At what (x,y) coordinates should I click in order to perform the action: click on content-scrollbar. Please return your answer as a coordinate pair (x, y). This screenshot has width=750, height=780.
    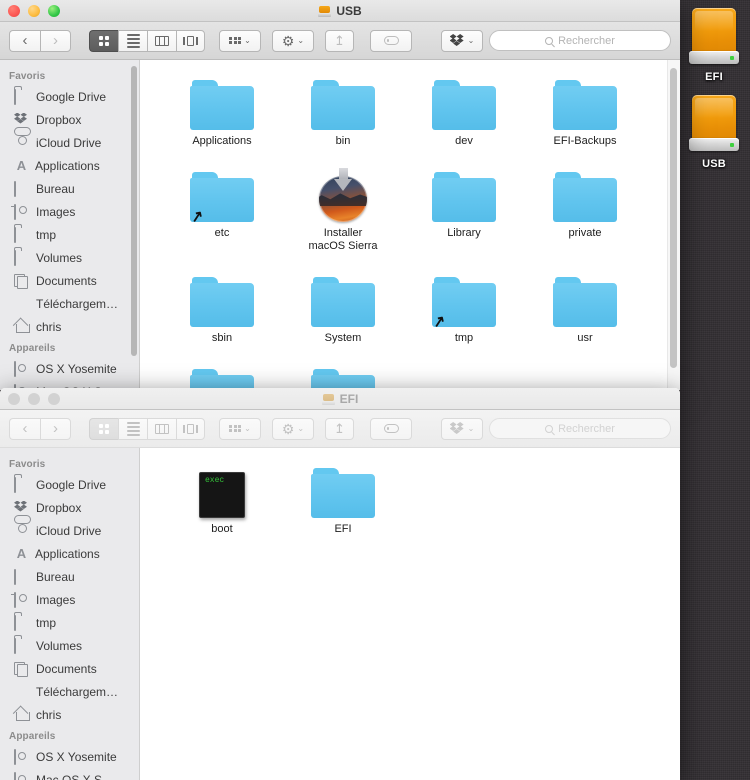
    Looking at the image, I should click on (673, 218).